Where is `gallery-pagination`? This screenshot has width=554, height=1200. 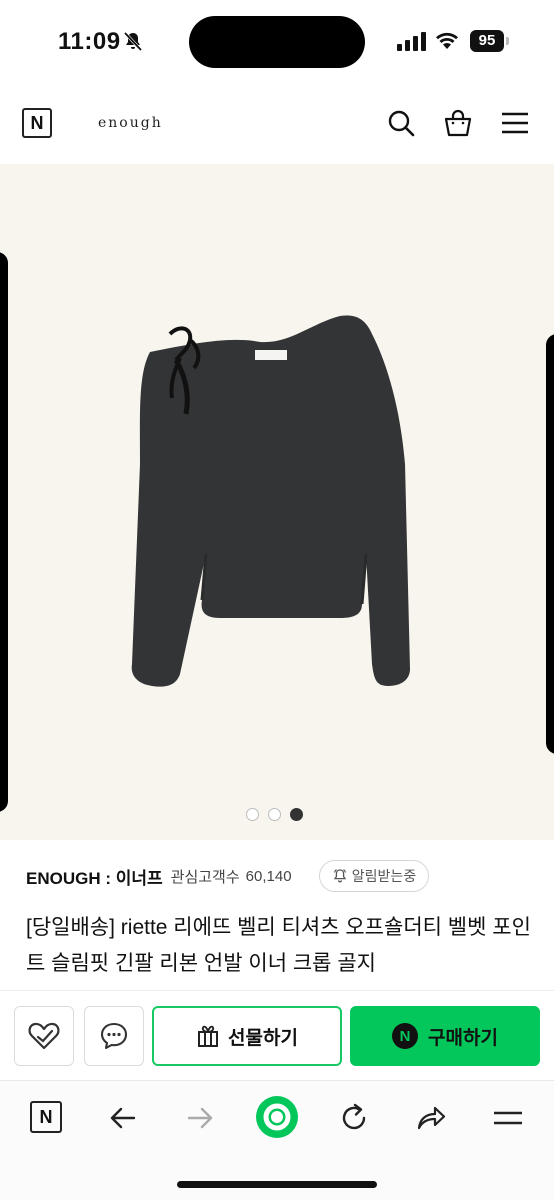 gallery-pagination is located at coordinates (274, 814).